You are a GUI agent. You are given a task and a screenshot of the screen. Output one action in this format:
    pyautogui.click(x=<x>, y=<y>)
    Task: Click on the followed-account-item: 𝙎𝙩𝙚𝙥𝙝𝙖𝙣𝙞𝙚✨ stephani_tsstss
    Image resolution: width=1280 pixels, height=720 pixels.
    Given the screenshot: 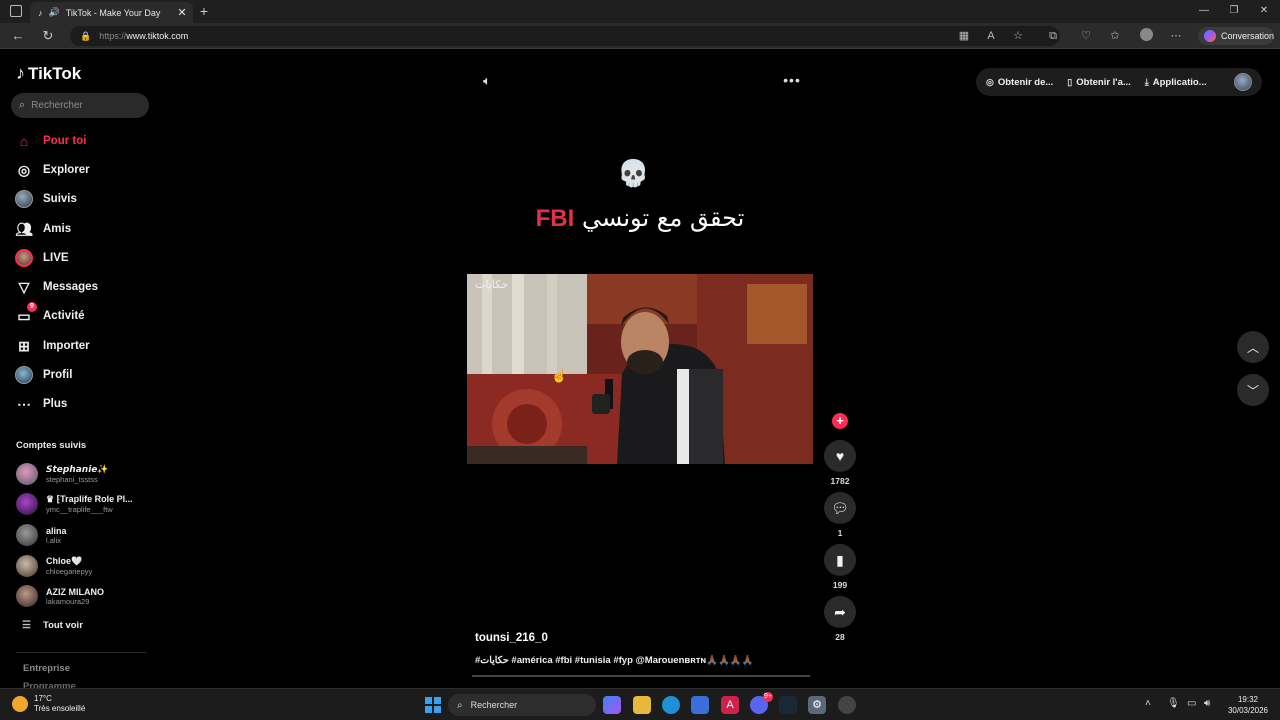 What is the action you would take?
    pyautogui.click(x=86, y=474)
    